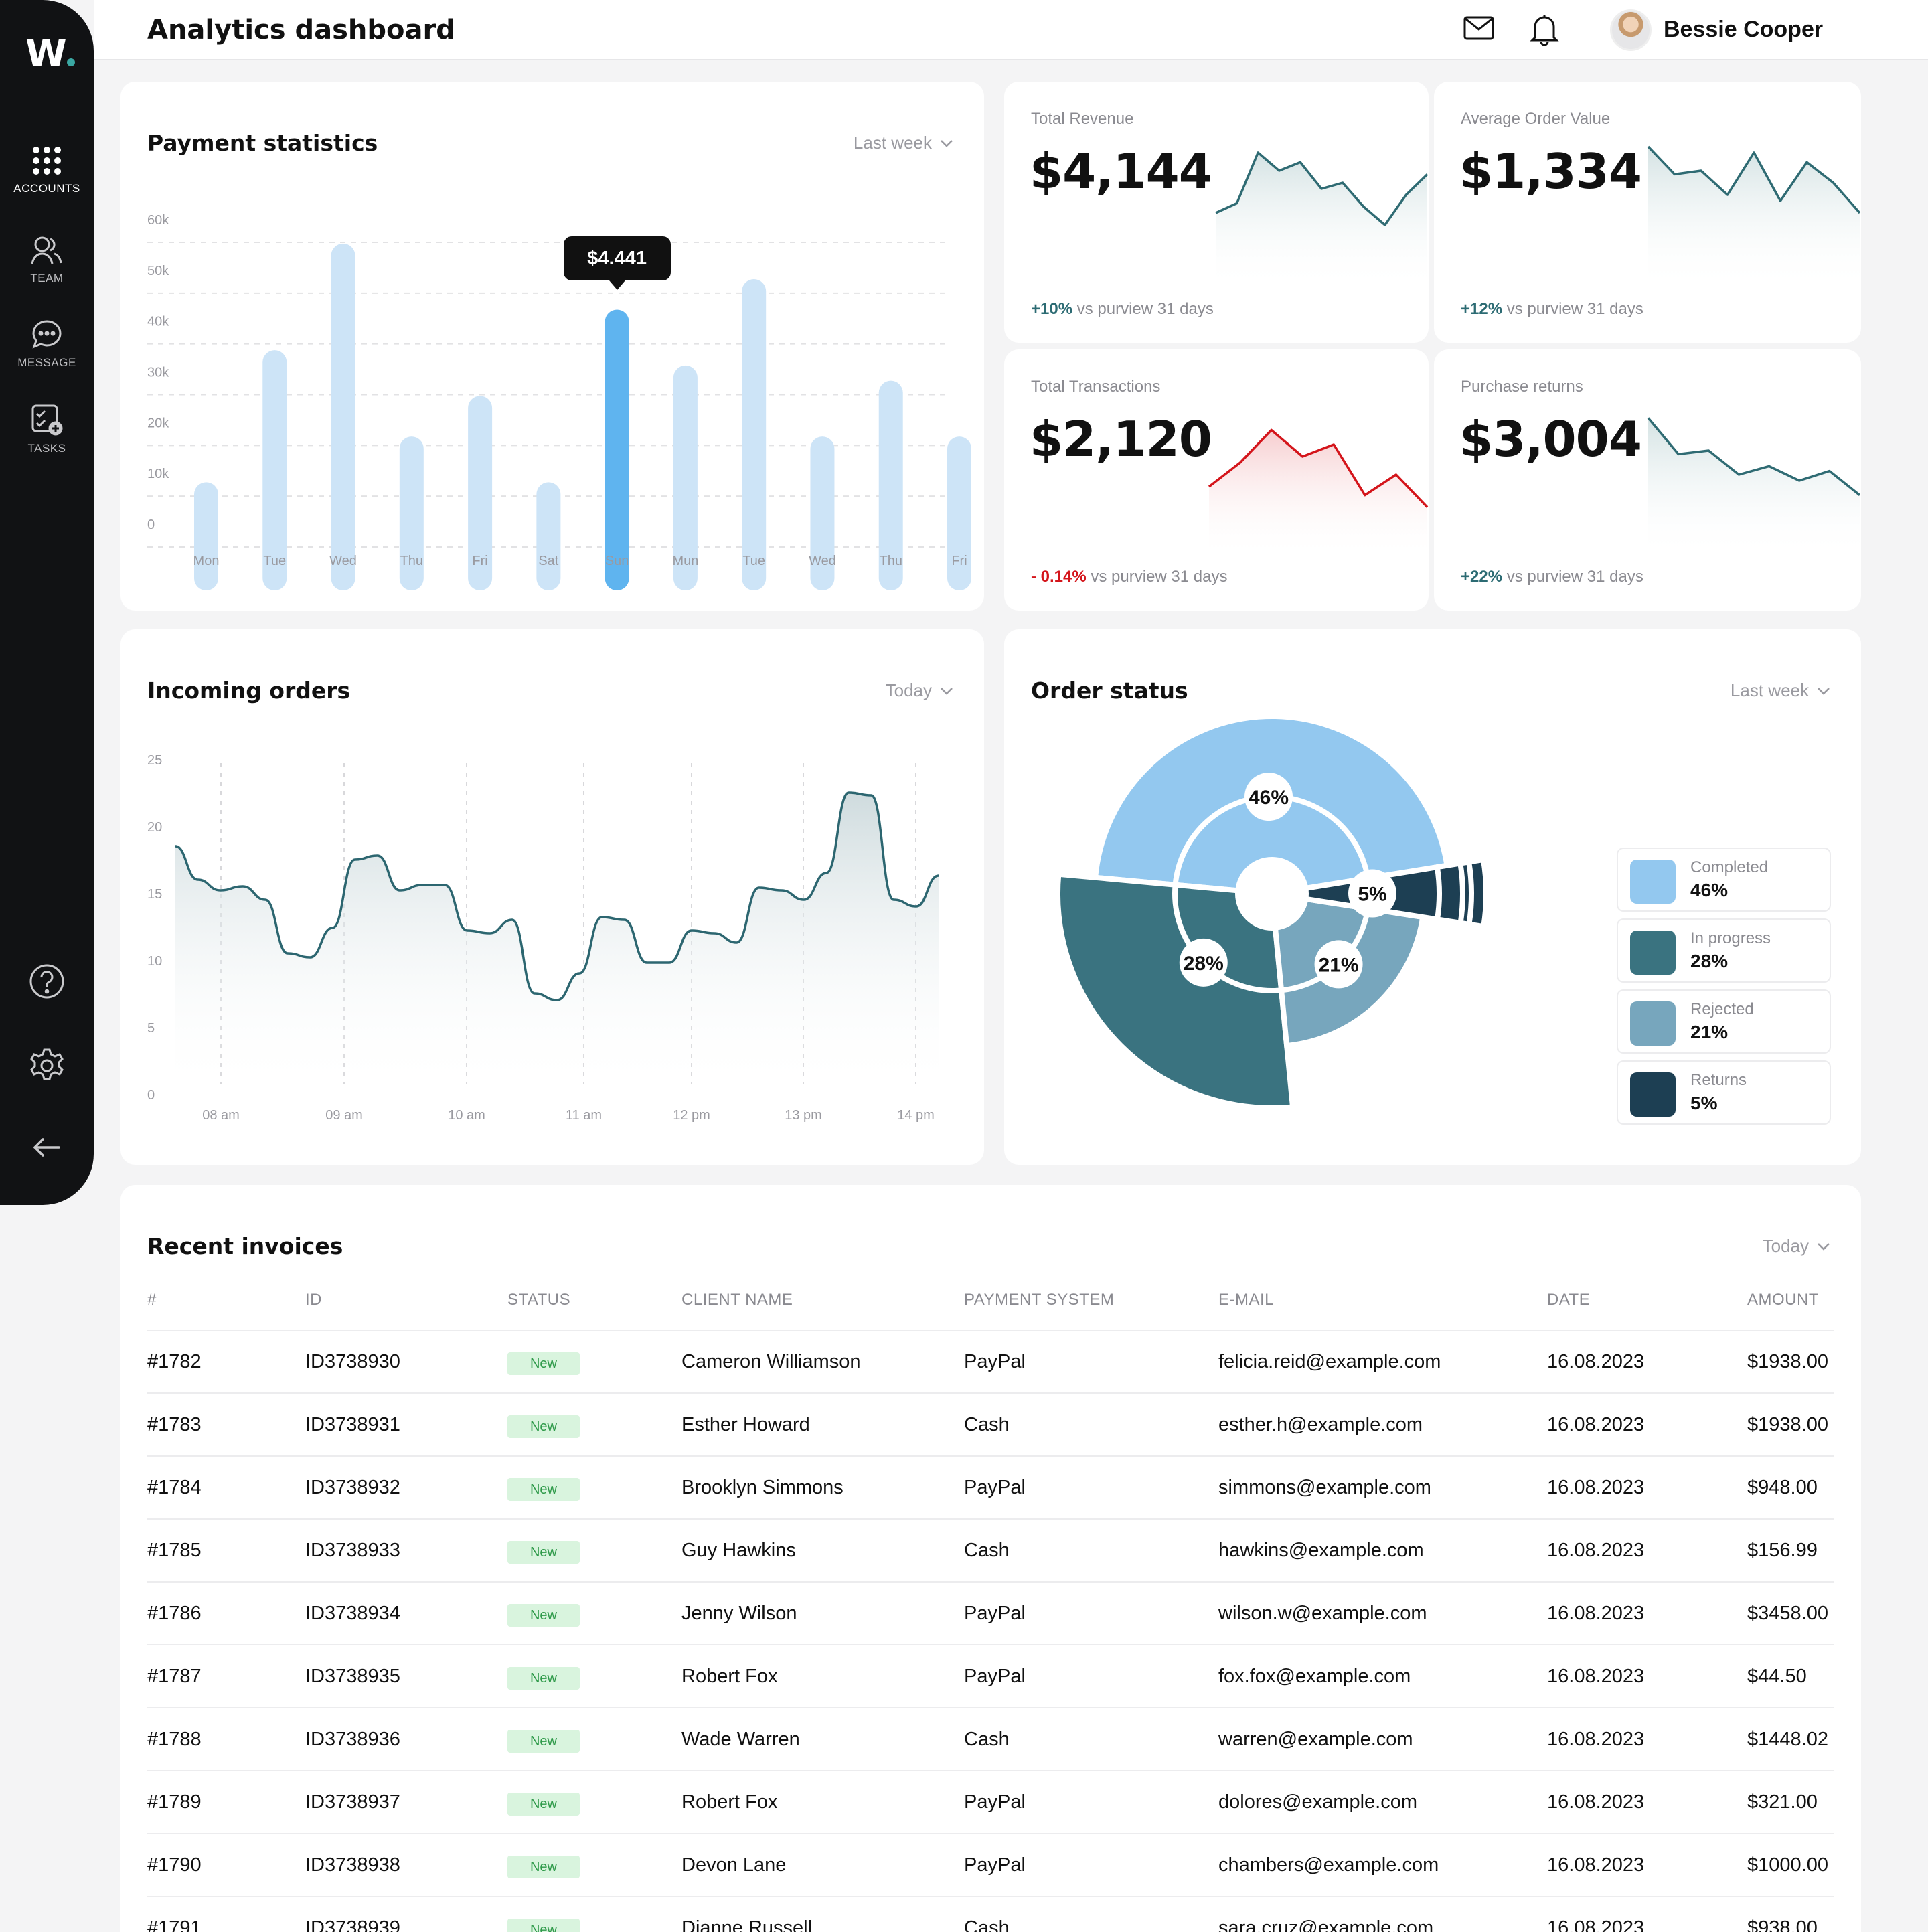  I want to click on y-tick-label: 50k, so click(158, 271).